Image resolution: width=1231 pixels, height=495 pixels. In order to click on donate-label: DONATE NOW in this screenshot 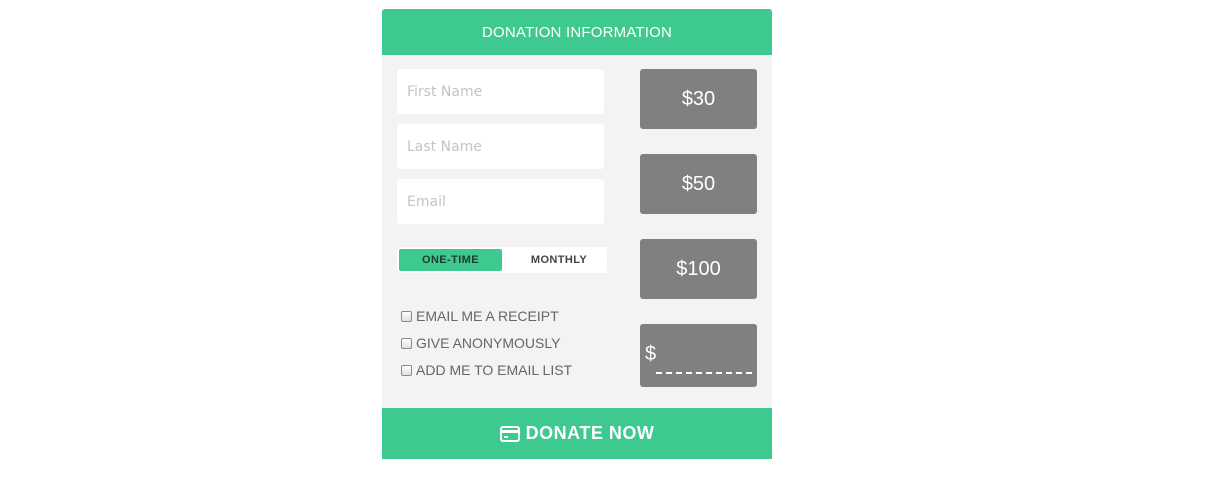, I will do `click(590, 433)`.